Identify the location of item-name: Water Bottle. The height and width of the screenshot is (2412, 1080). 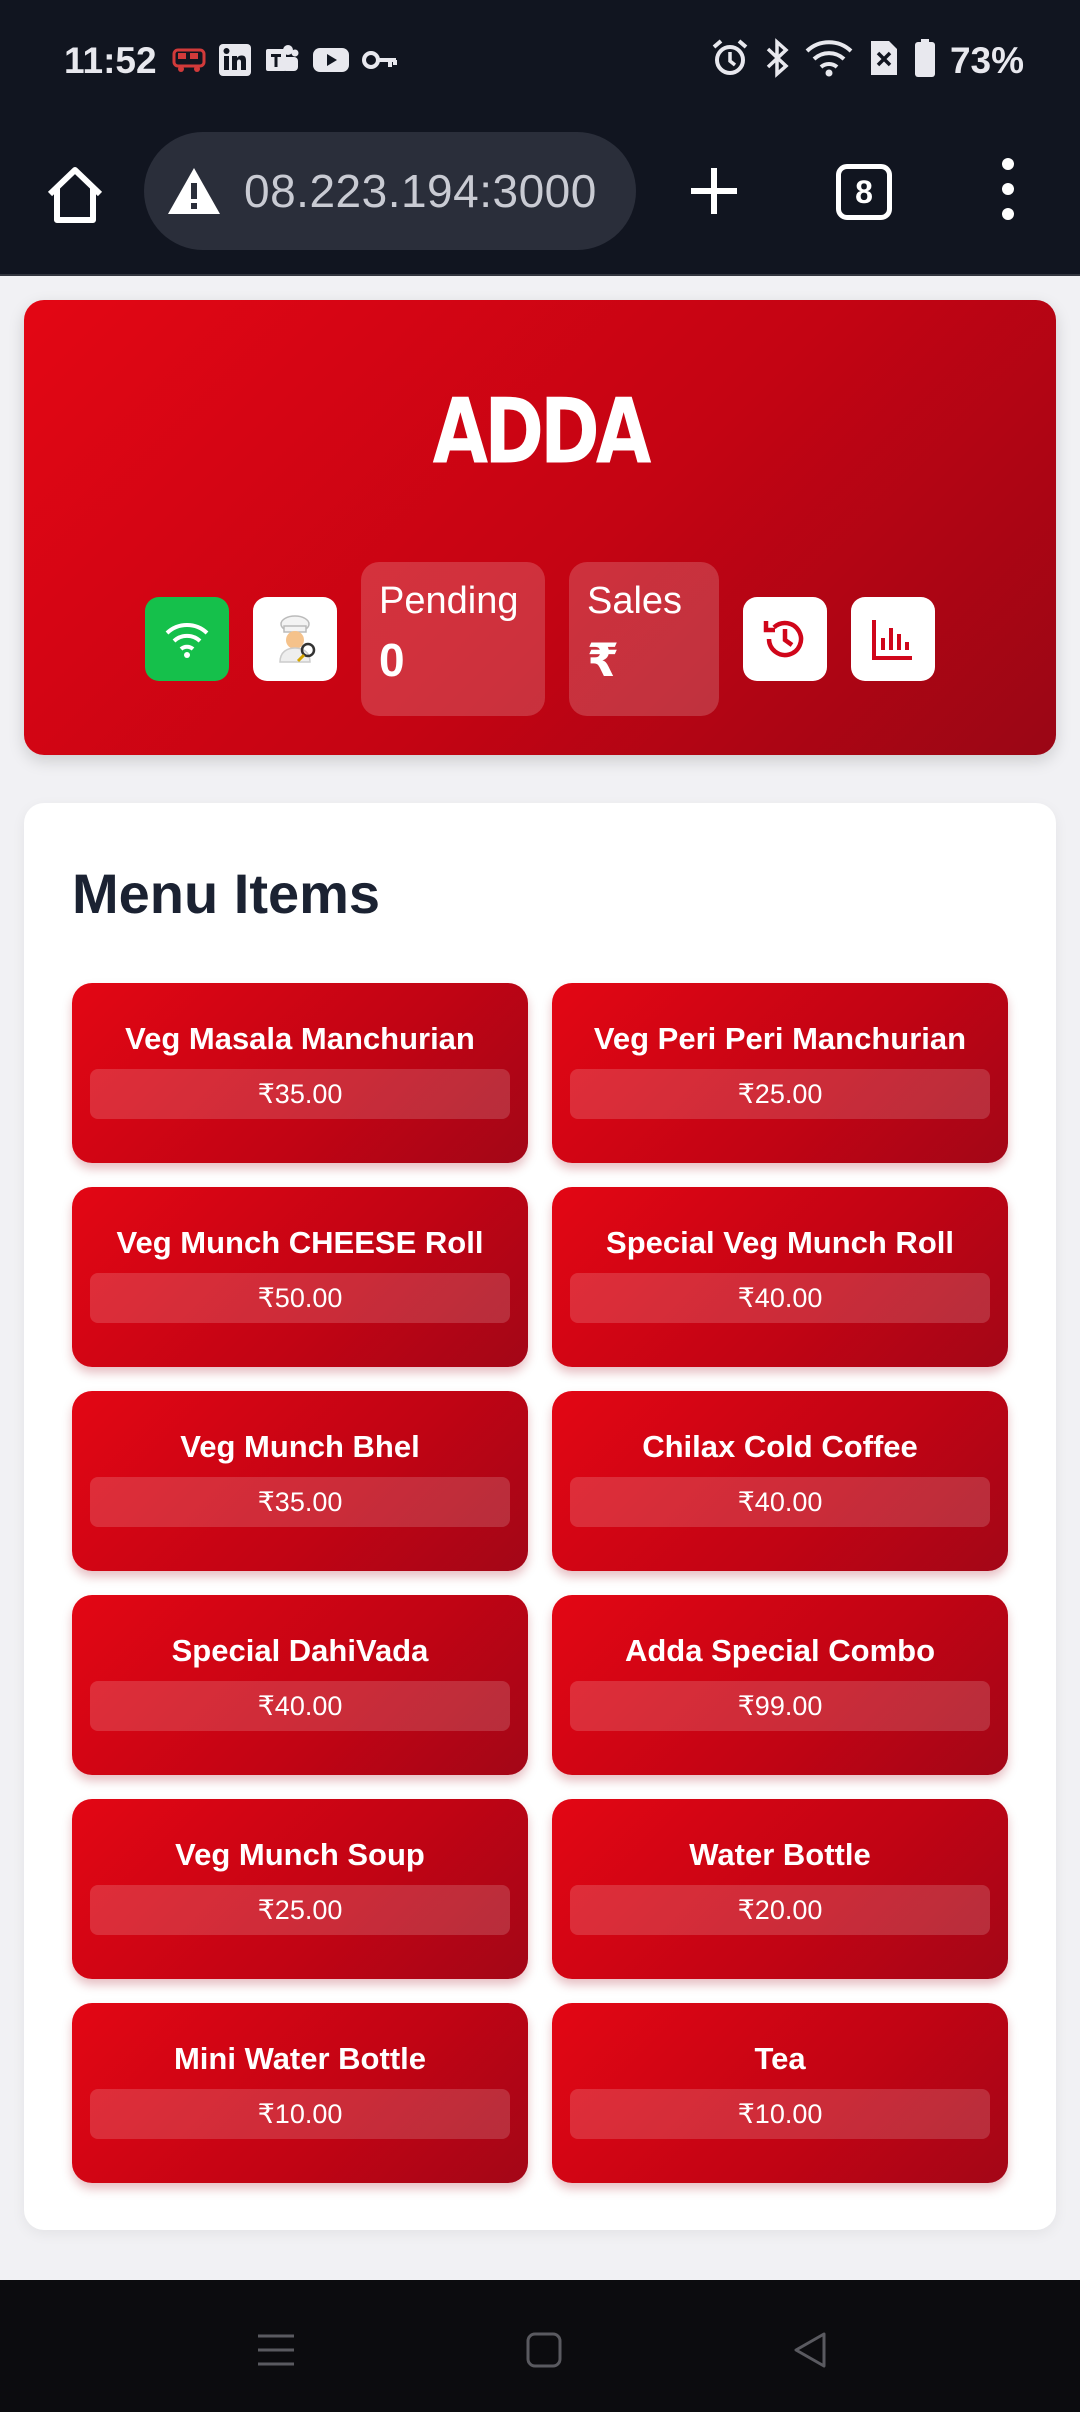
(780, 1854).